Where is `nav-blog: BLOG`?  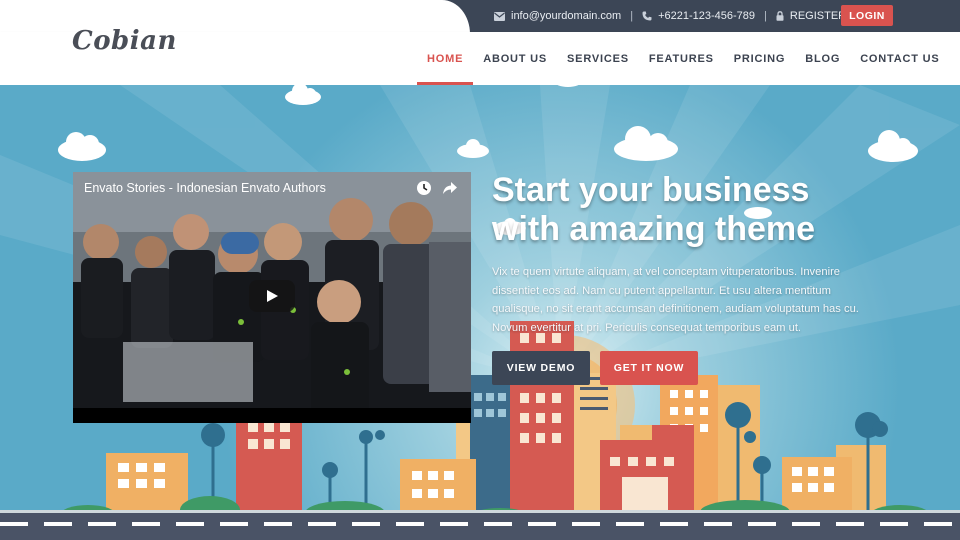 nav-blog: BLOG is located at coordinates (822, 58).